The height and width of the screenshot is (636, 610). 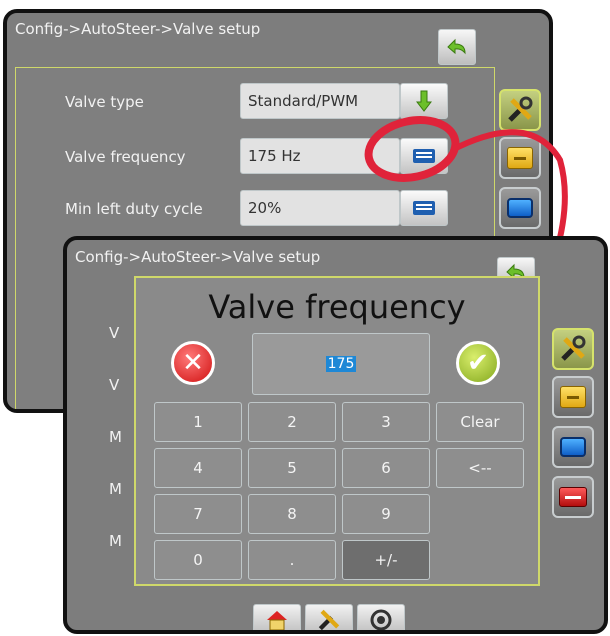 I want to click on tab-tools, so click(x=573, y=349).